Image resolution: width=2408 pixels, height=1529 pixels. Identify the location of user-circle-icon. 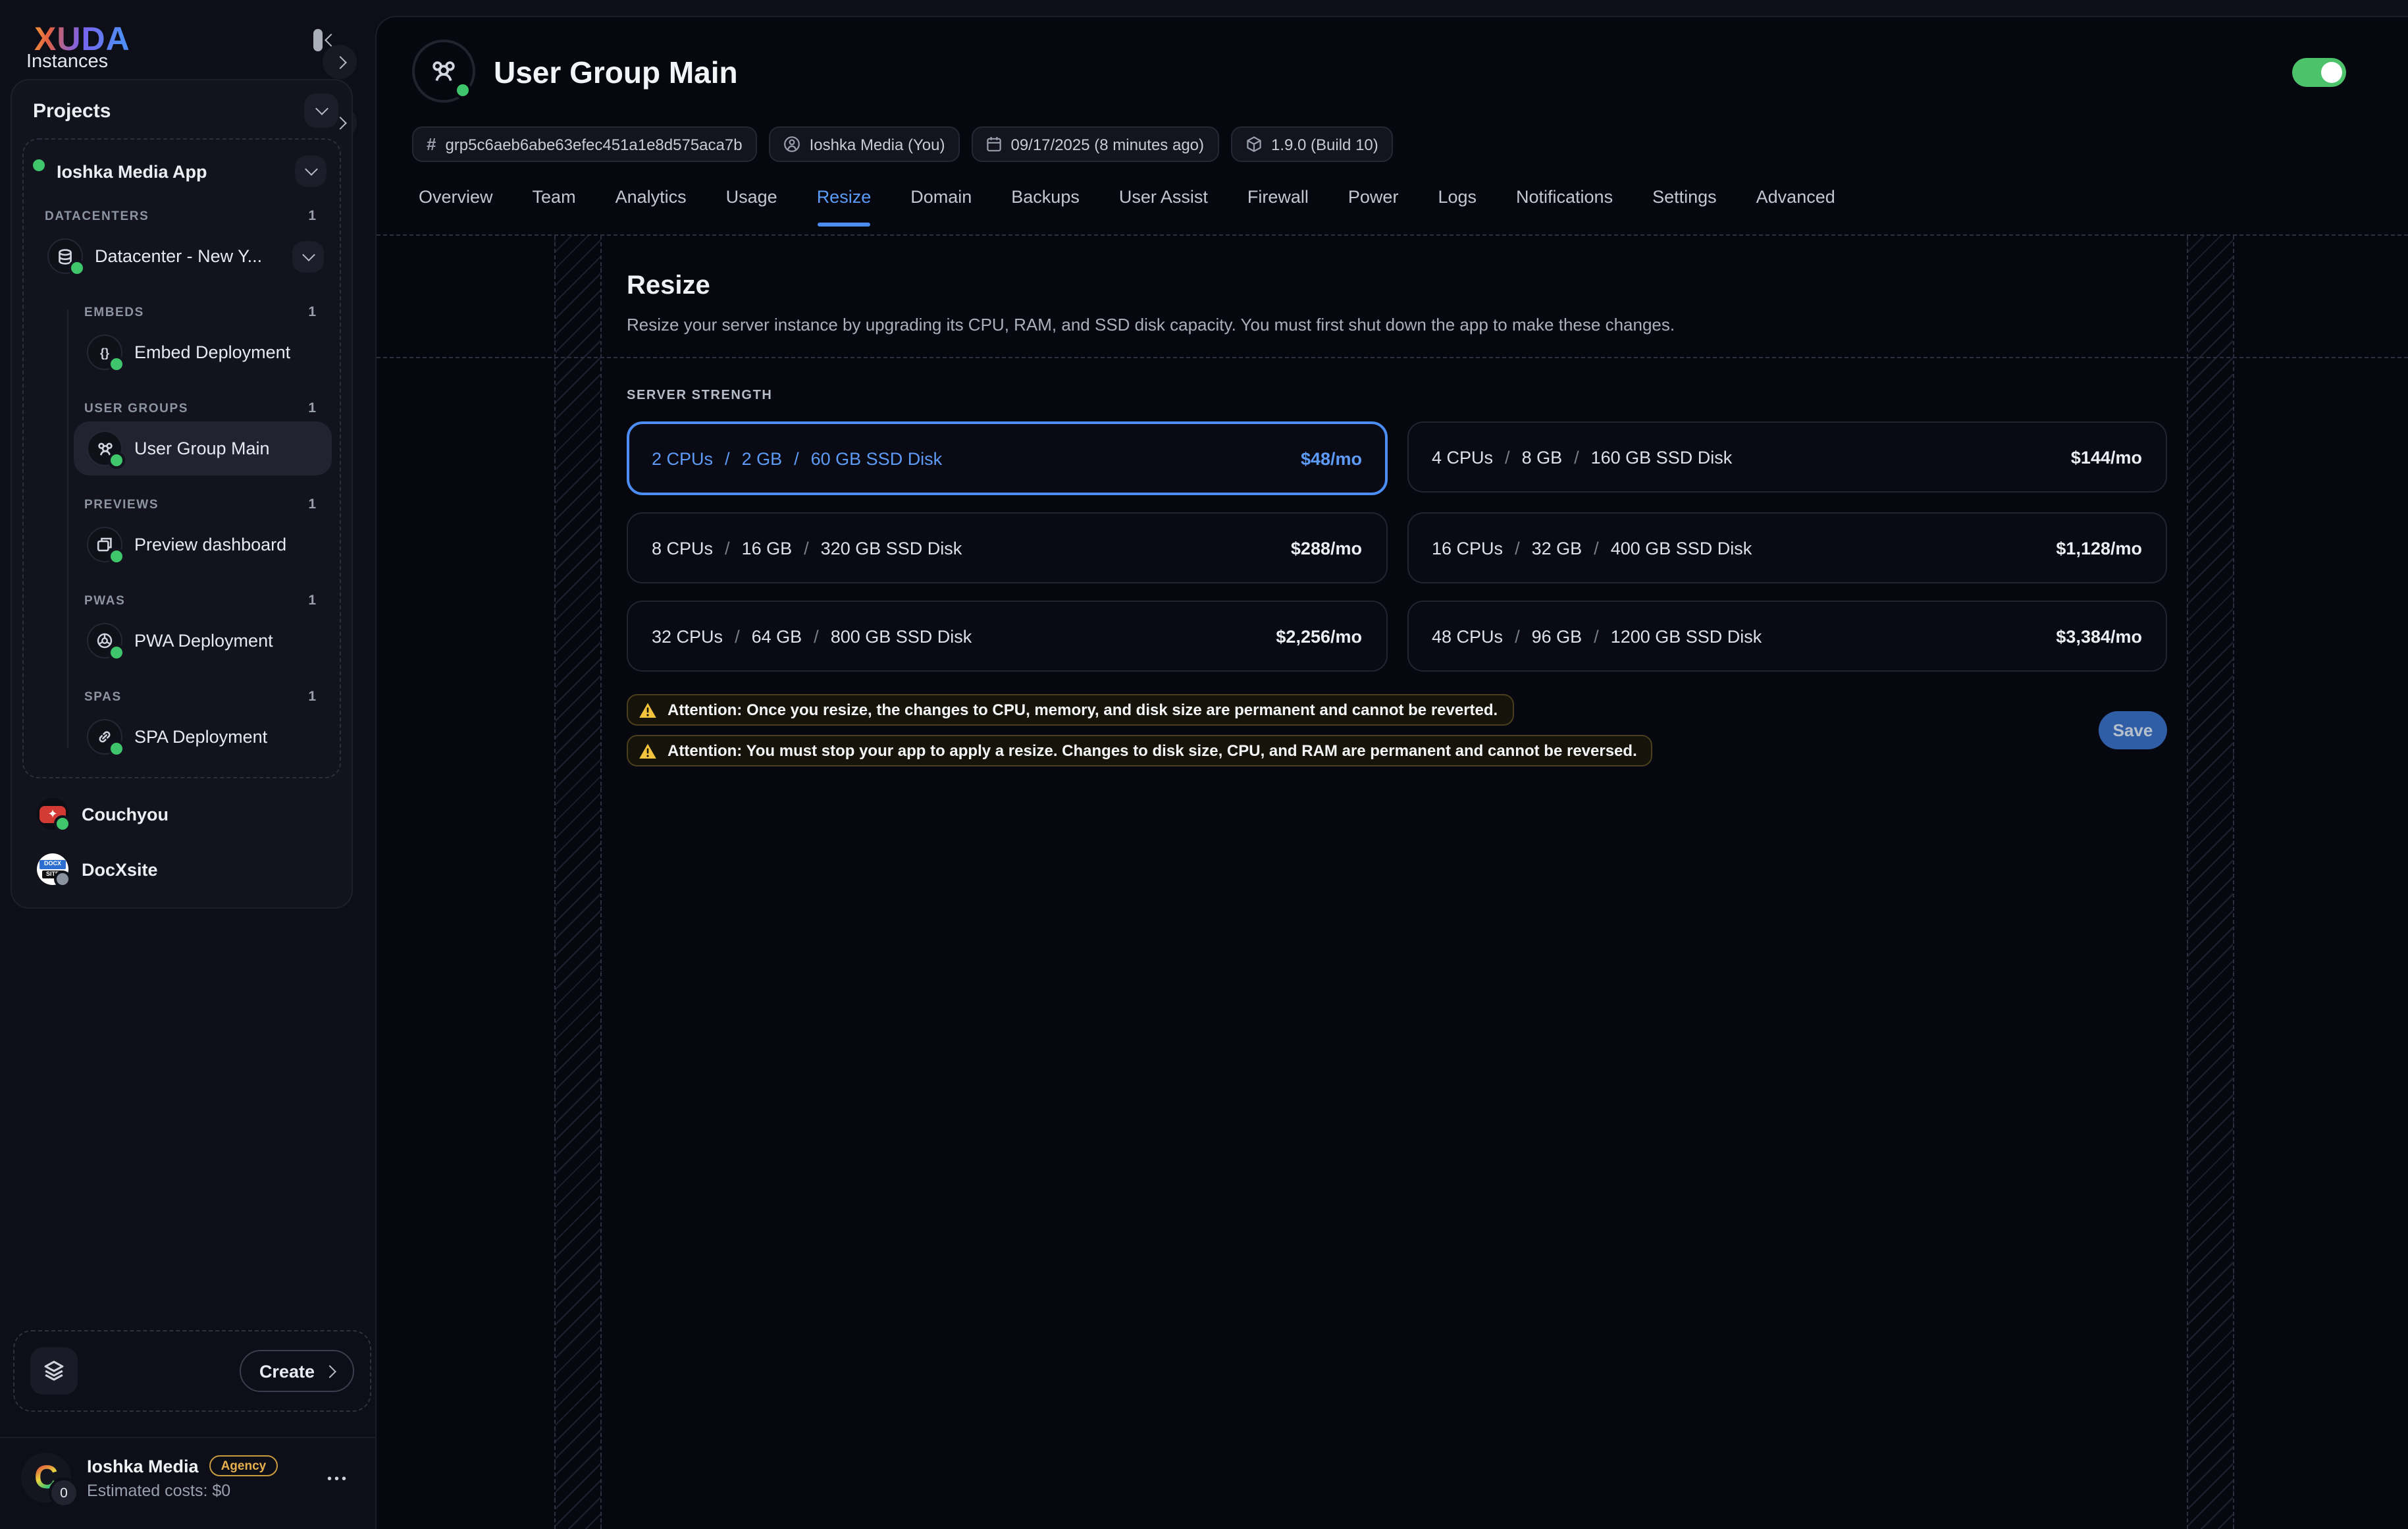
(792, 144).